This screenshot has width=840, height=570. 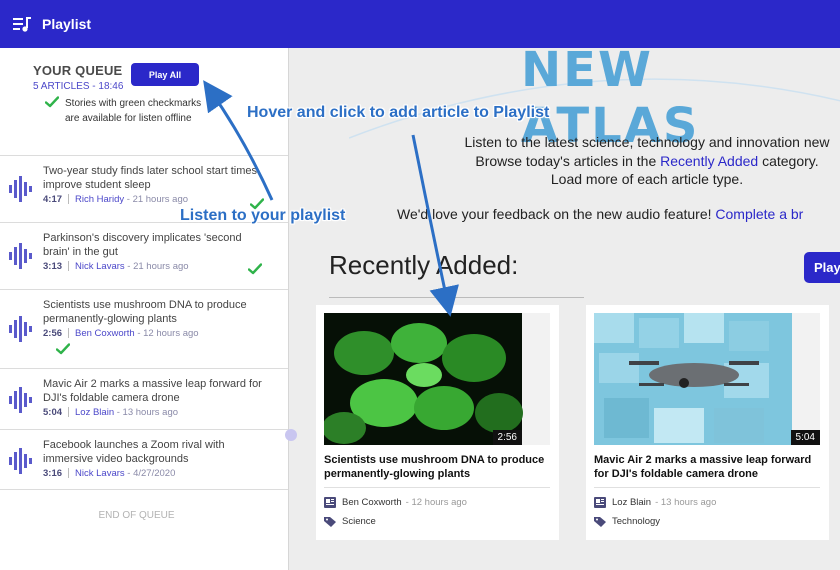 What do you see at coordinates (78, 86) in the screenshot?
I see `queue-count: 5 ARTICLES - 18:46` at bounding box center [78, 86].